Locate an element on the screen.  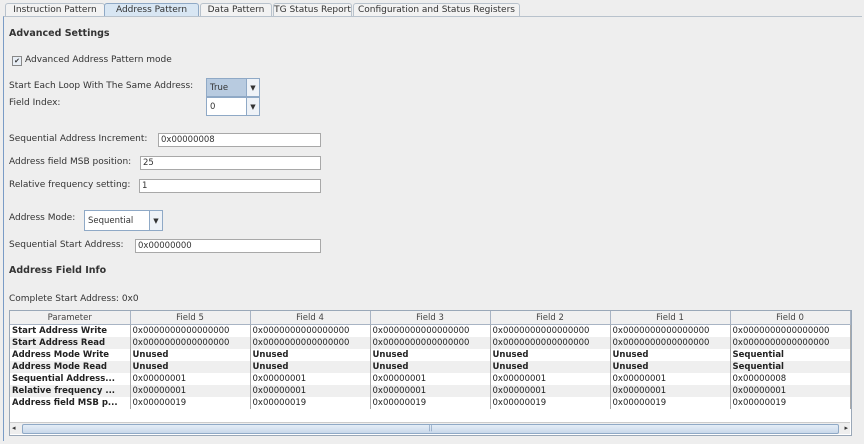
advanced-settings-heading: Advanced Settings is located at coordinates (59, 33).